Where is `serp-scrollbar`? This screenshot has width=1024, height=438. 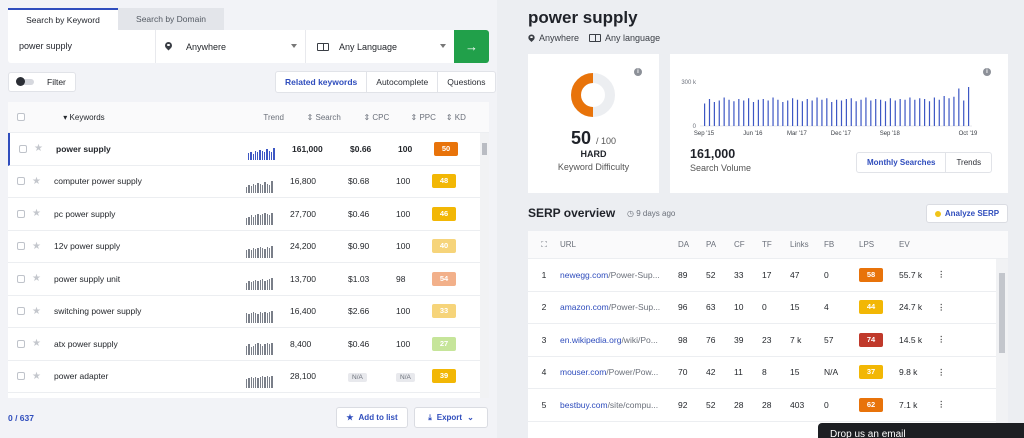
serp-scrollbar is located at coordinates (1002, 348).